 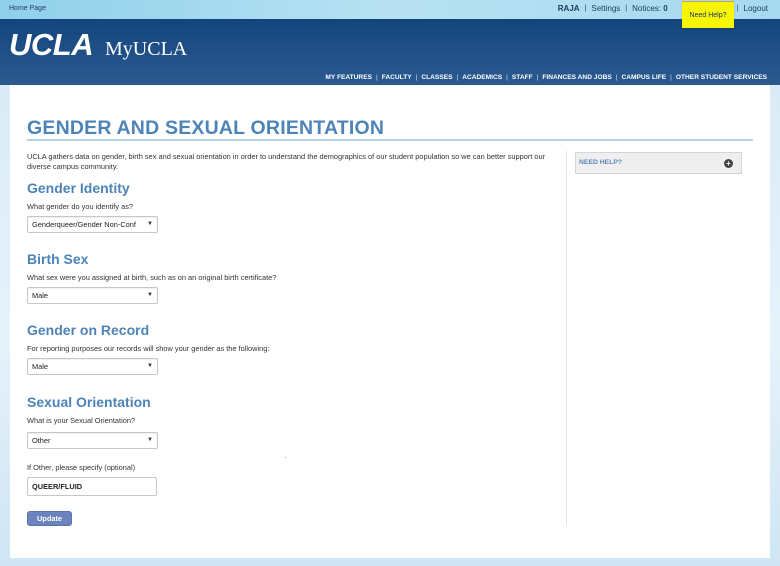 What do you see at coordinates (482, 77) in the screenshot?
I see `nav-academics: ACADEMICS` at bounding box center [482, 77].